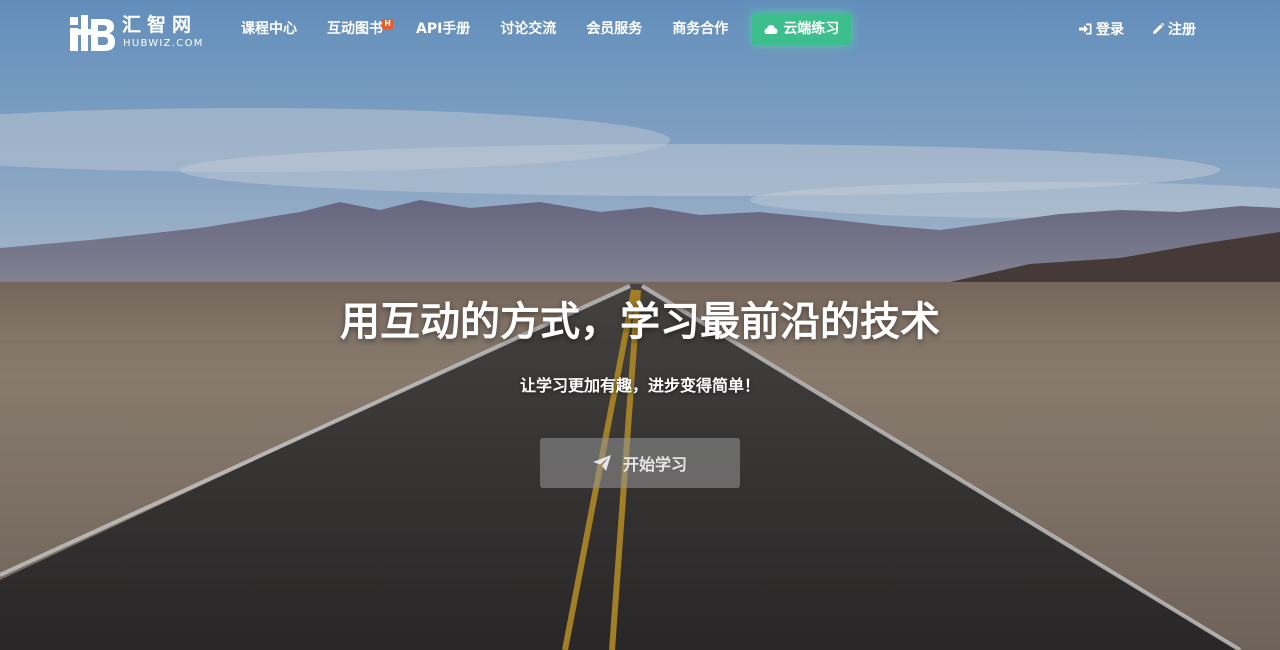 This screenshot has width=1280, height=650. Describe the element at coordinates (601, 463) in the screenshot. I see `paper-plane-icon` at that location.